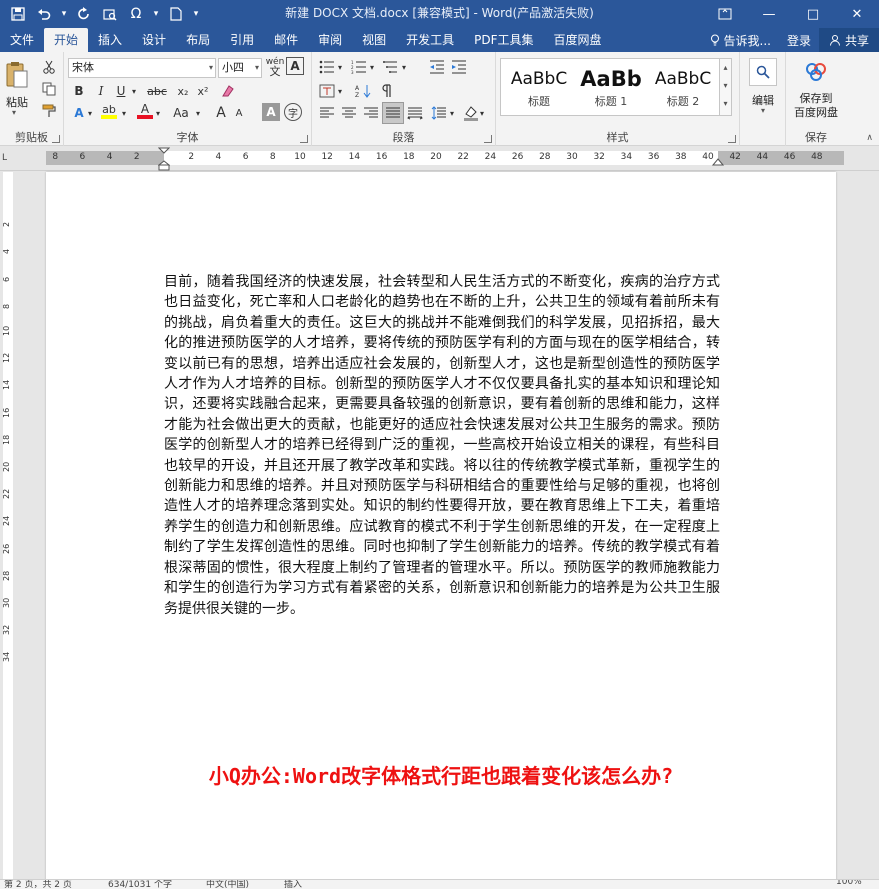 The image size is (879, 889). Describe the element at coordinates (441, 774) in the screenshot. I see `document-caption: 小Q办公:Word改字体格式行距也跟着变化该怎么办?` at that location.